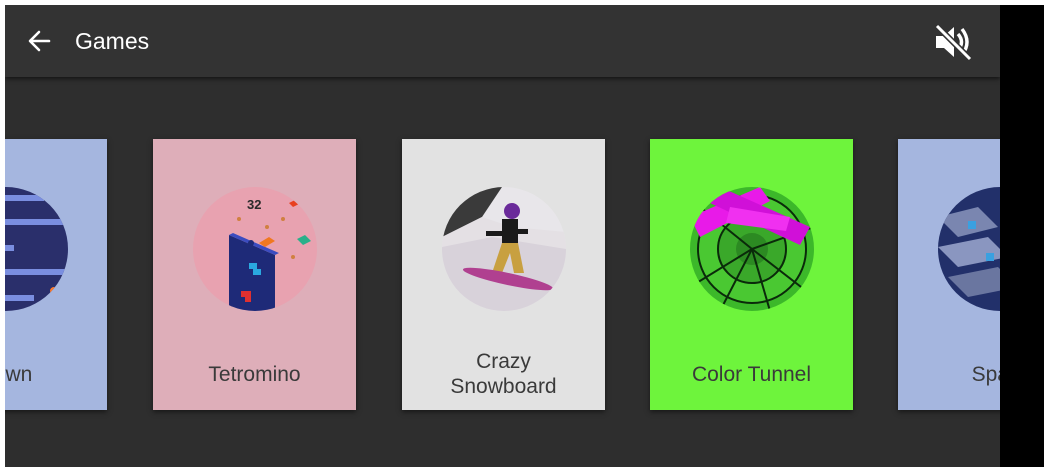 This screenshot has height=472, width=1044. Describe the element at coordinates (503, 361) in the screenshot. I see `game-label-line1: Crazy` at that location.